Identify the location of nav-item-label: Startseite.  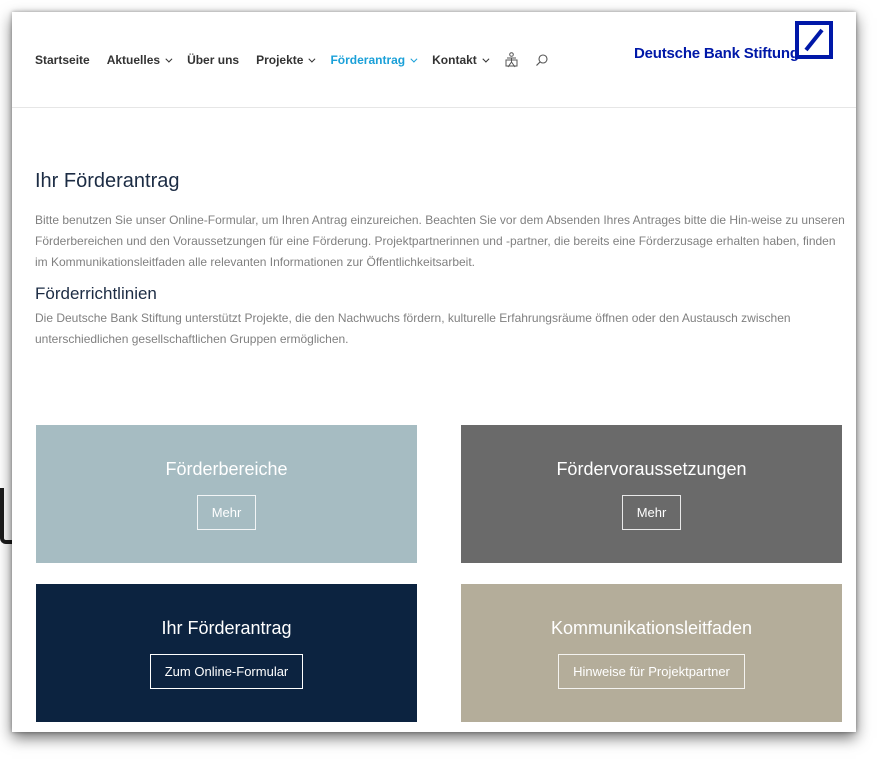
(62, 60).